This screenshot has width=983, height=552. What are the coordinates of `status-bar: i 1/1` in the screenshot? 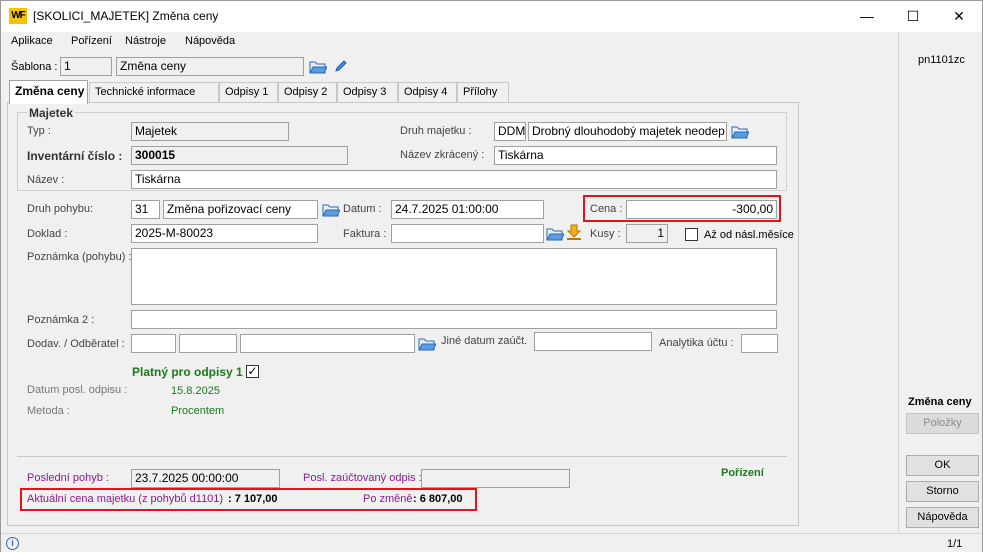 It's located at (491, 542).